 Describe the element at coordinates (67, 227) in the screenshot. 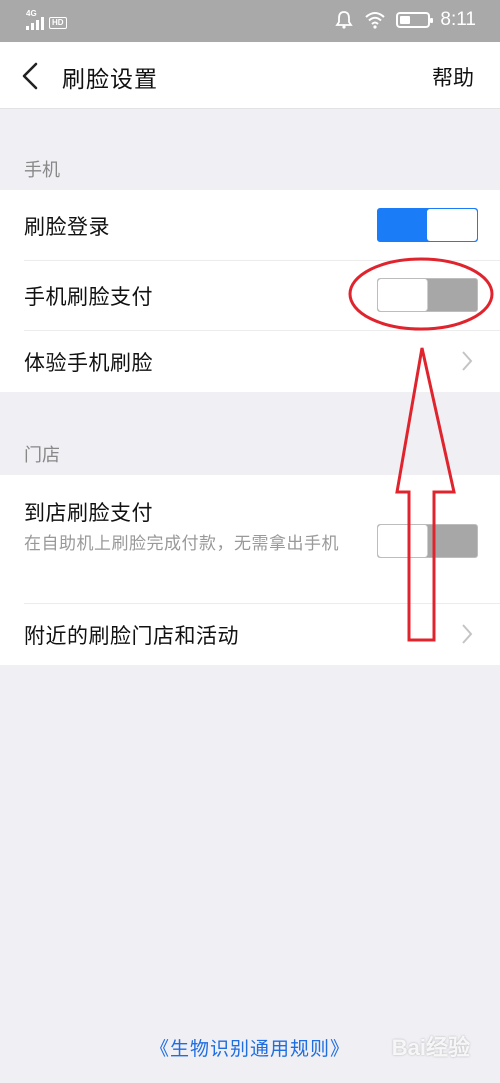

I see `face-login-label: 刷脸登录` at that location.